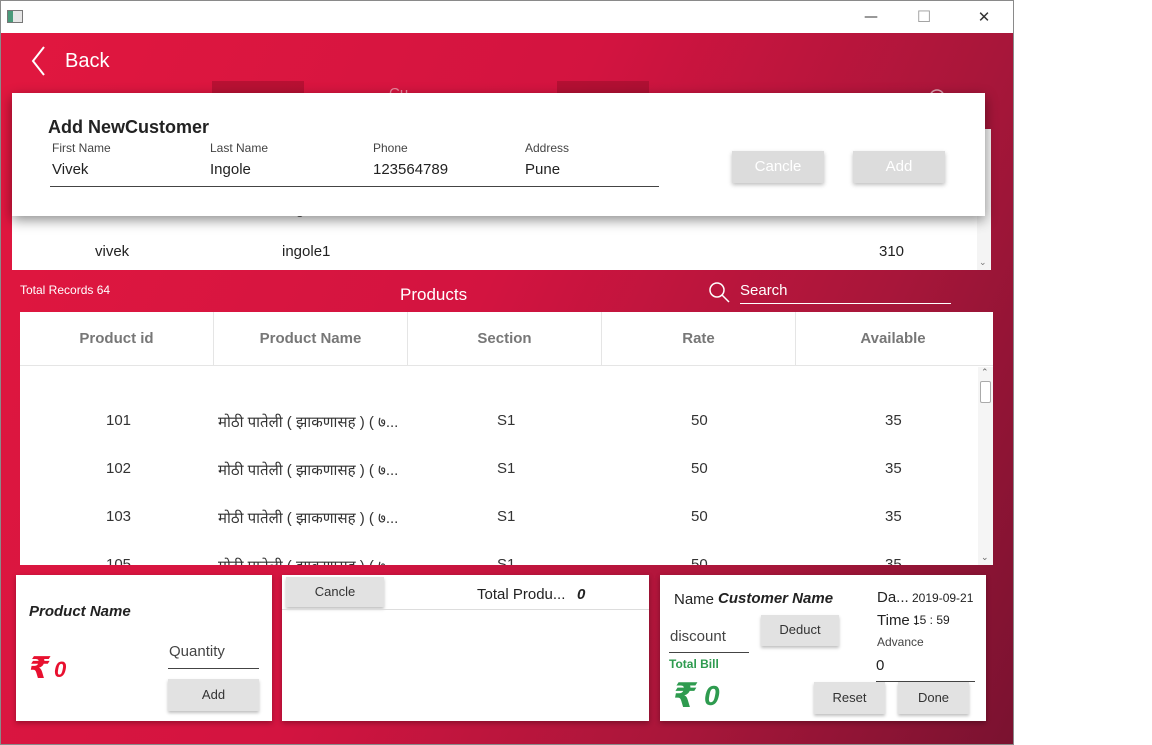 The height and width of the screenshot is (745, 1152). I want to click on total-products-value: 0, so click(581, 594).